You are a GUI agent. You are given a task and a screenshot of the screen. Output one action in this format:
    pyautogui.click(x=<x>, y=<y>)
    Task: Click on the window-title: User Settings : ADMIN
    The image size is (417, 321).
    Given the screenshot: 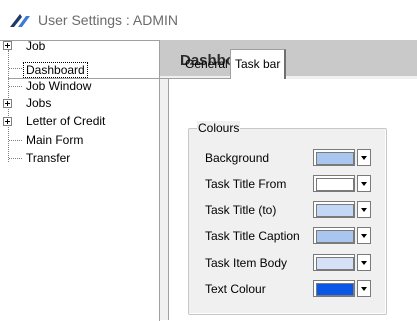 What is the action you would take?
    pyautogui.click(x=108, y=20)
    